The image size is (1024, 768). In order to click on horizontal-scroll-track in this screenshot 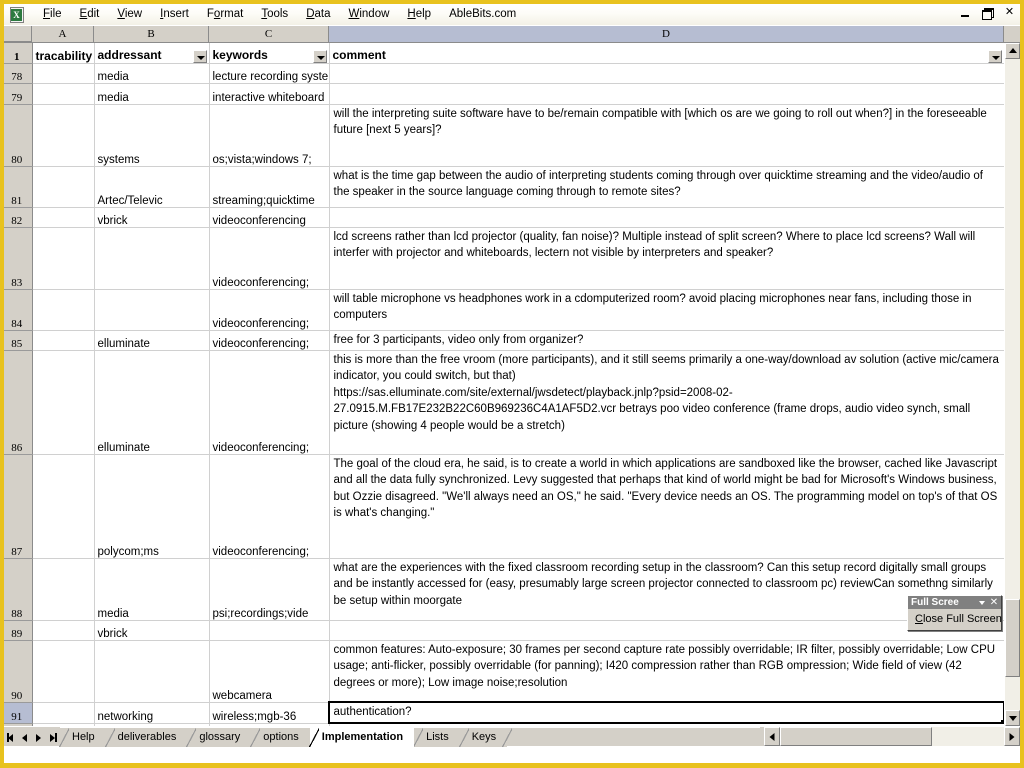, I will do `click(892, 736)`.